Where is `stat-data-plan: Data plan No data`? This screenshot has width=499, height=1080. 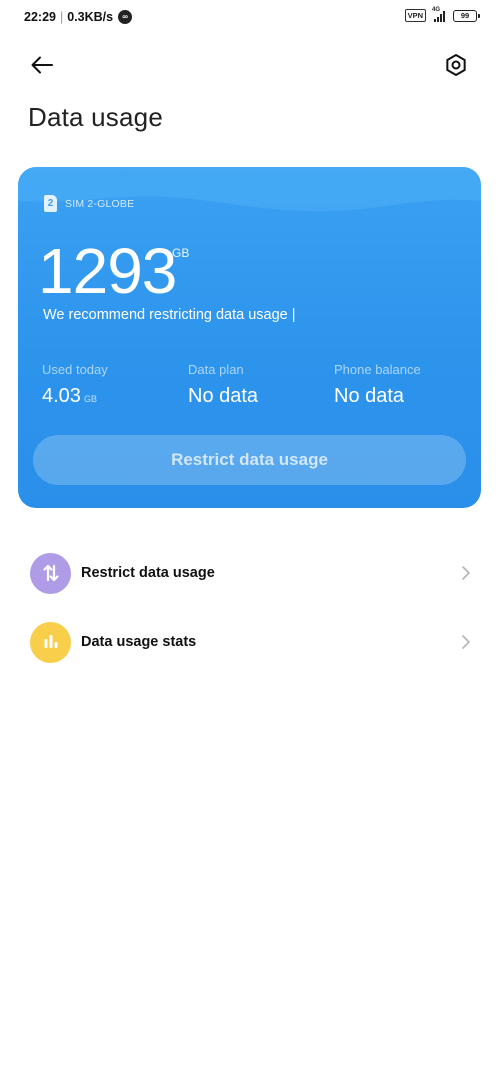 stat-data-plan: Data plan No data is located at coordinates (223, 385).